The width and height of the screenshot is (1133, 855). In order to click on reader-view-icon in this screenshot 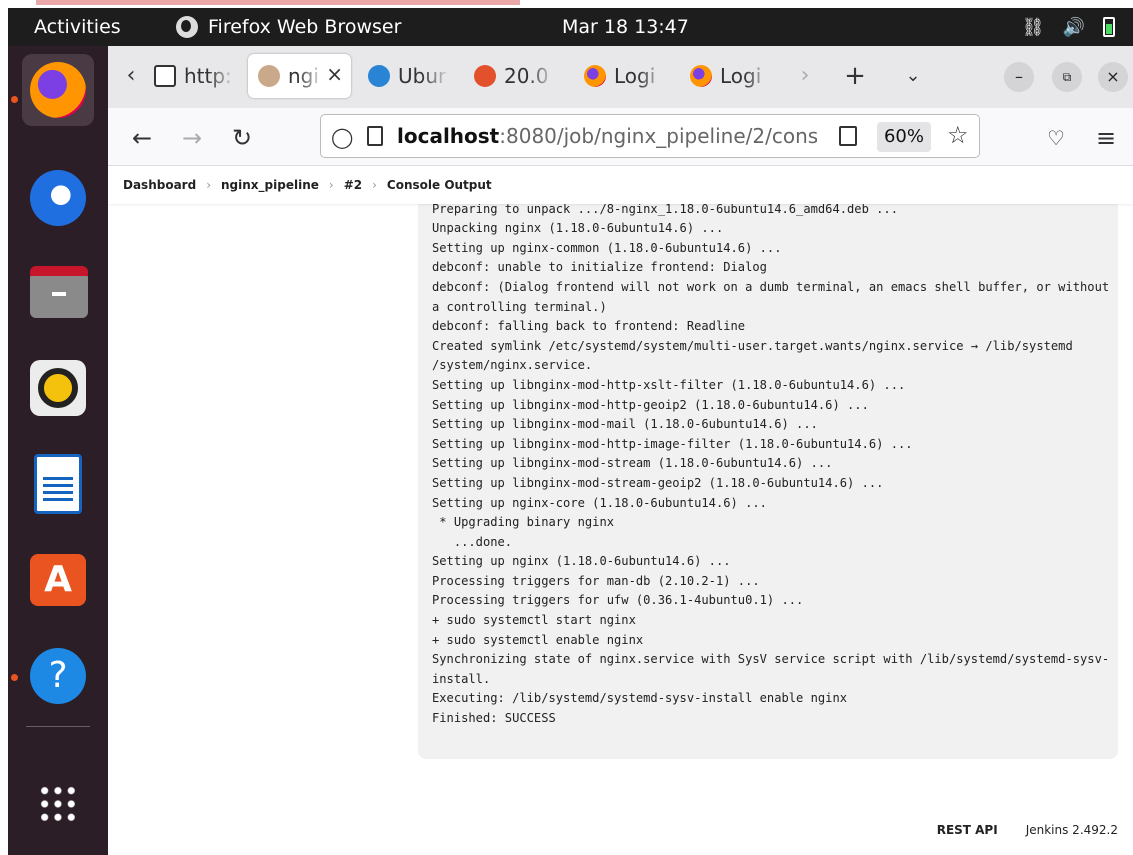, I will do `click(848, 136)`.